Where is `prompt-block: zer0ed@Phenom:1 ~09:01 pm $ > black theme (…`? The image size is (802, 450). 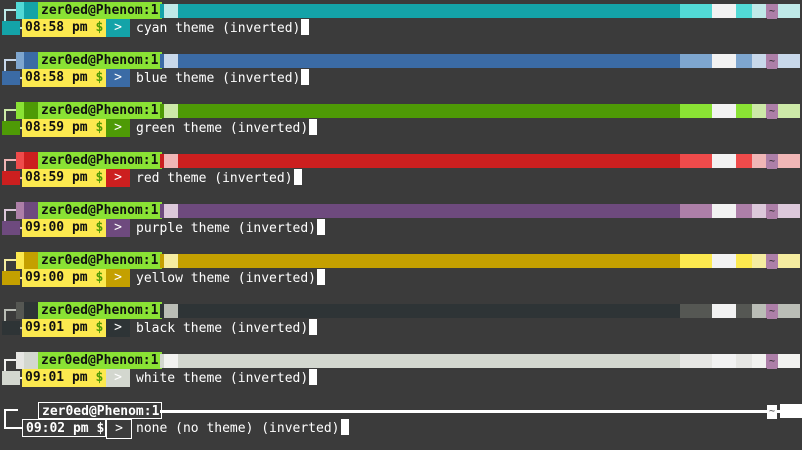 prompt-block: zer0ed@Phenom:1 ~09:01 pm $ > black theme (… is located at coordinates (401, 320).